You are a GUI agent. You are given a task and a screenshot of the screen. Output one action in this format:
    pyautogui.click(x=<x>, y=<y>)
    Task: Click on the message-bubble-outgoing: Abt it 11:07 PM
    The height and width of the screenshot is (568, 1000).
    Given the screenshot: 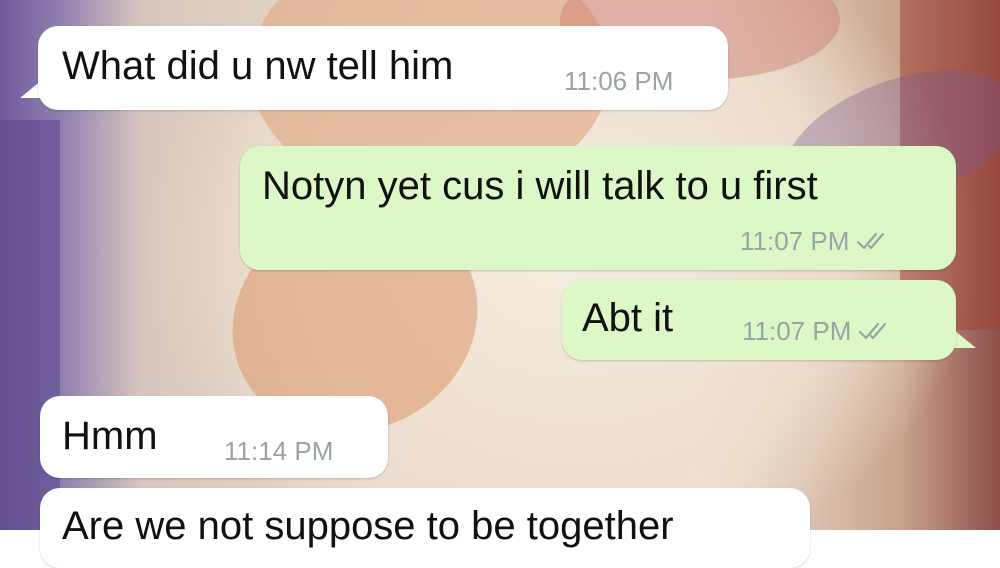 What is the action you would take?
    pyautogui.click(x=759, y=320)
    